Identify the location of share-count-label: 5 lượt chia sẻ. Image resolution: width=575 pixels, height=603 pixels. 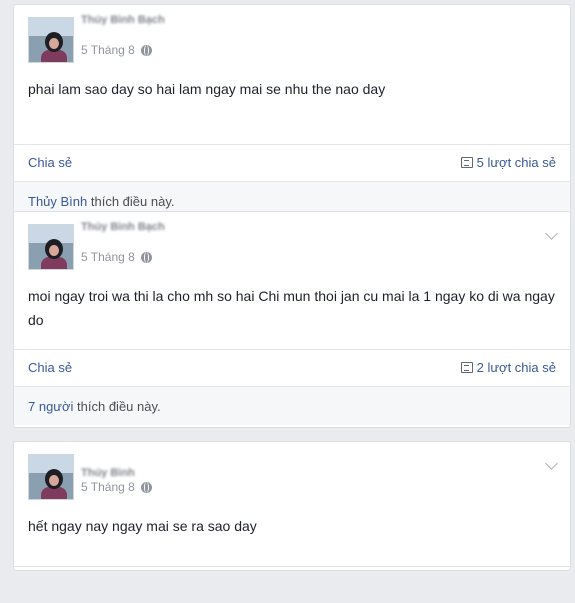
(516, 162).